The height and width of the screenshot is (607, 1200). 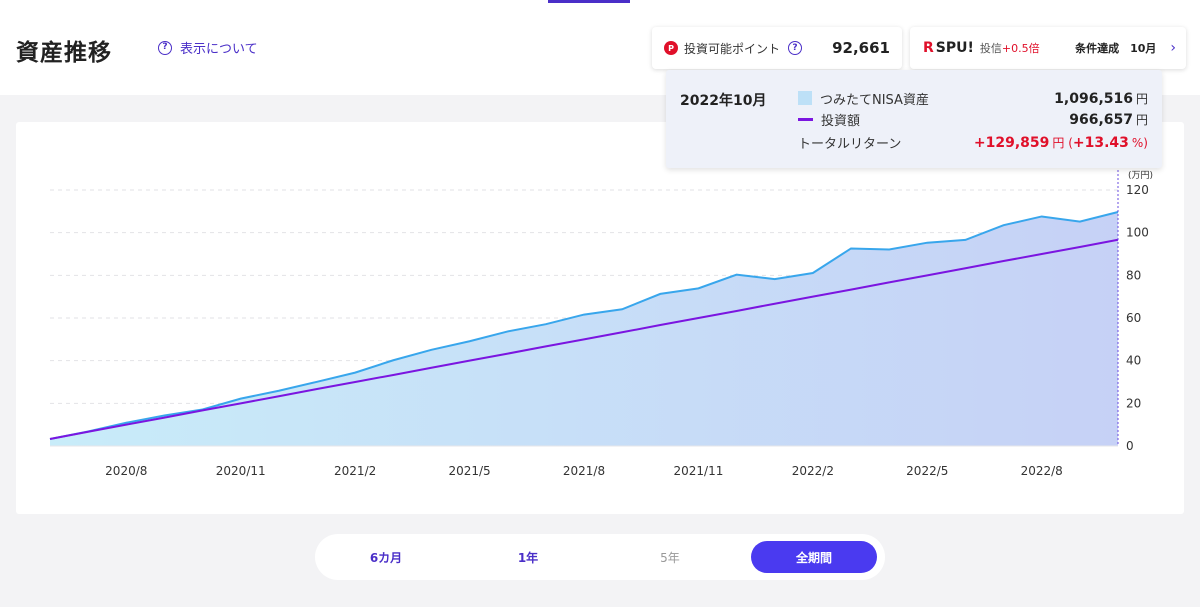 I want to click on investable-points-card: P 投資可能ポイント ? 92,661, so click(x=777, y=48).